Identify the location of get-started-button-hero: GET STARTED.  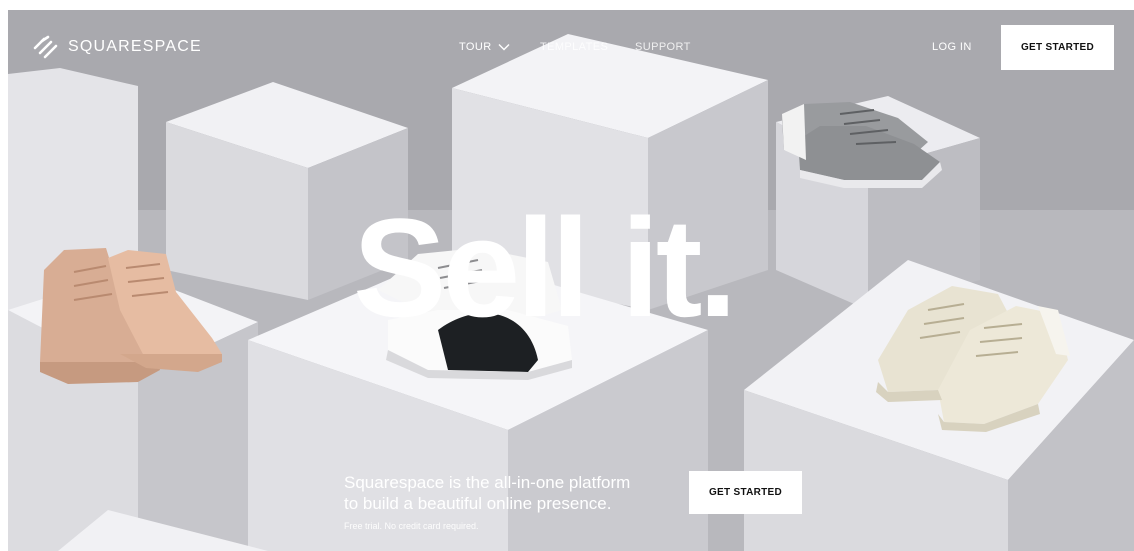
(745, 492).